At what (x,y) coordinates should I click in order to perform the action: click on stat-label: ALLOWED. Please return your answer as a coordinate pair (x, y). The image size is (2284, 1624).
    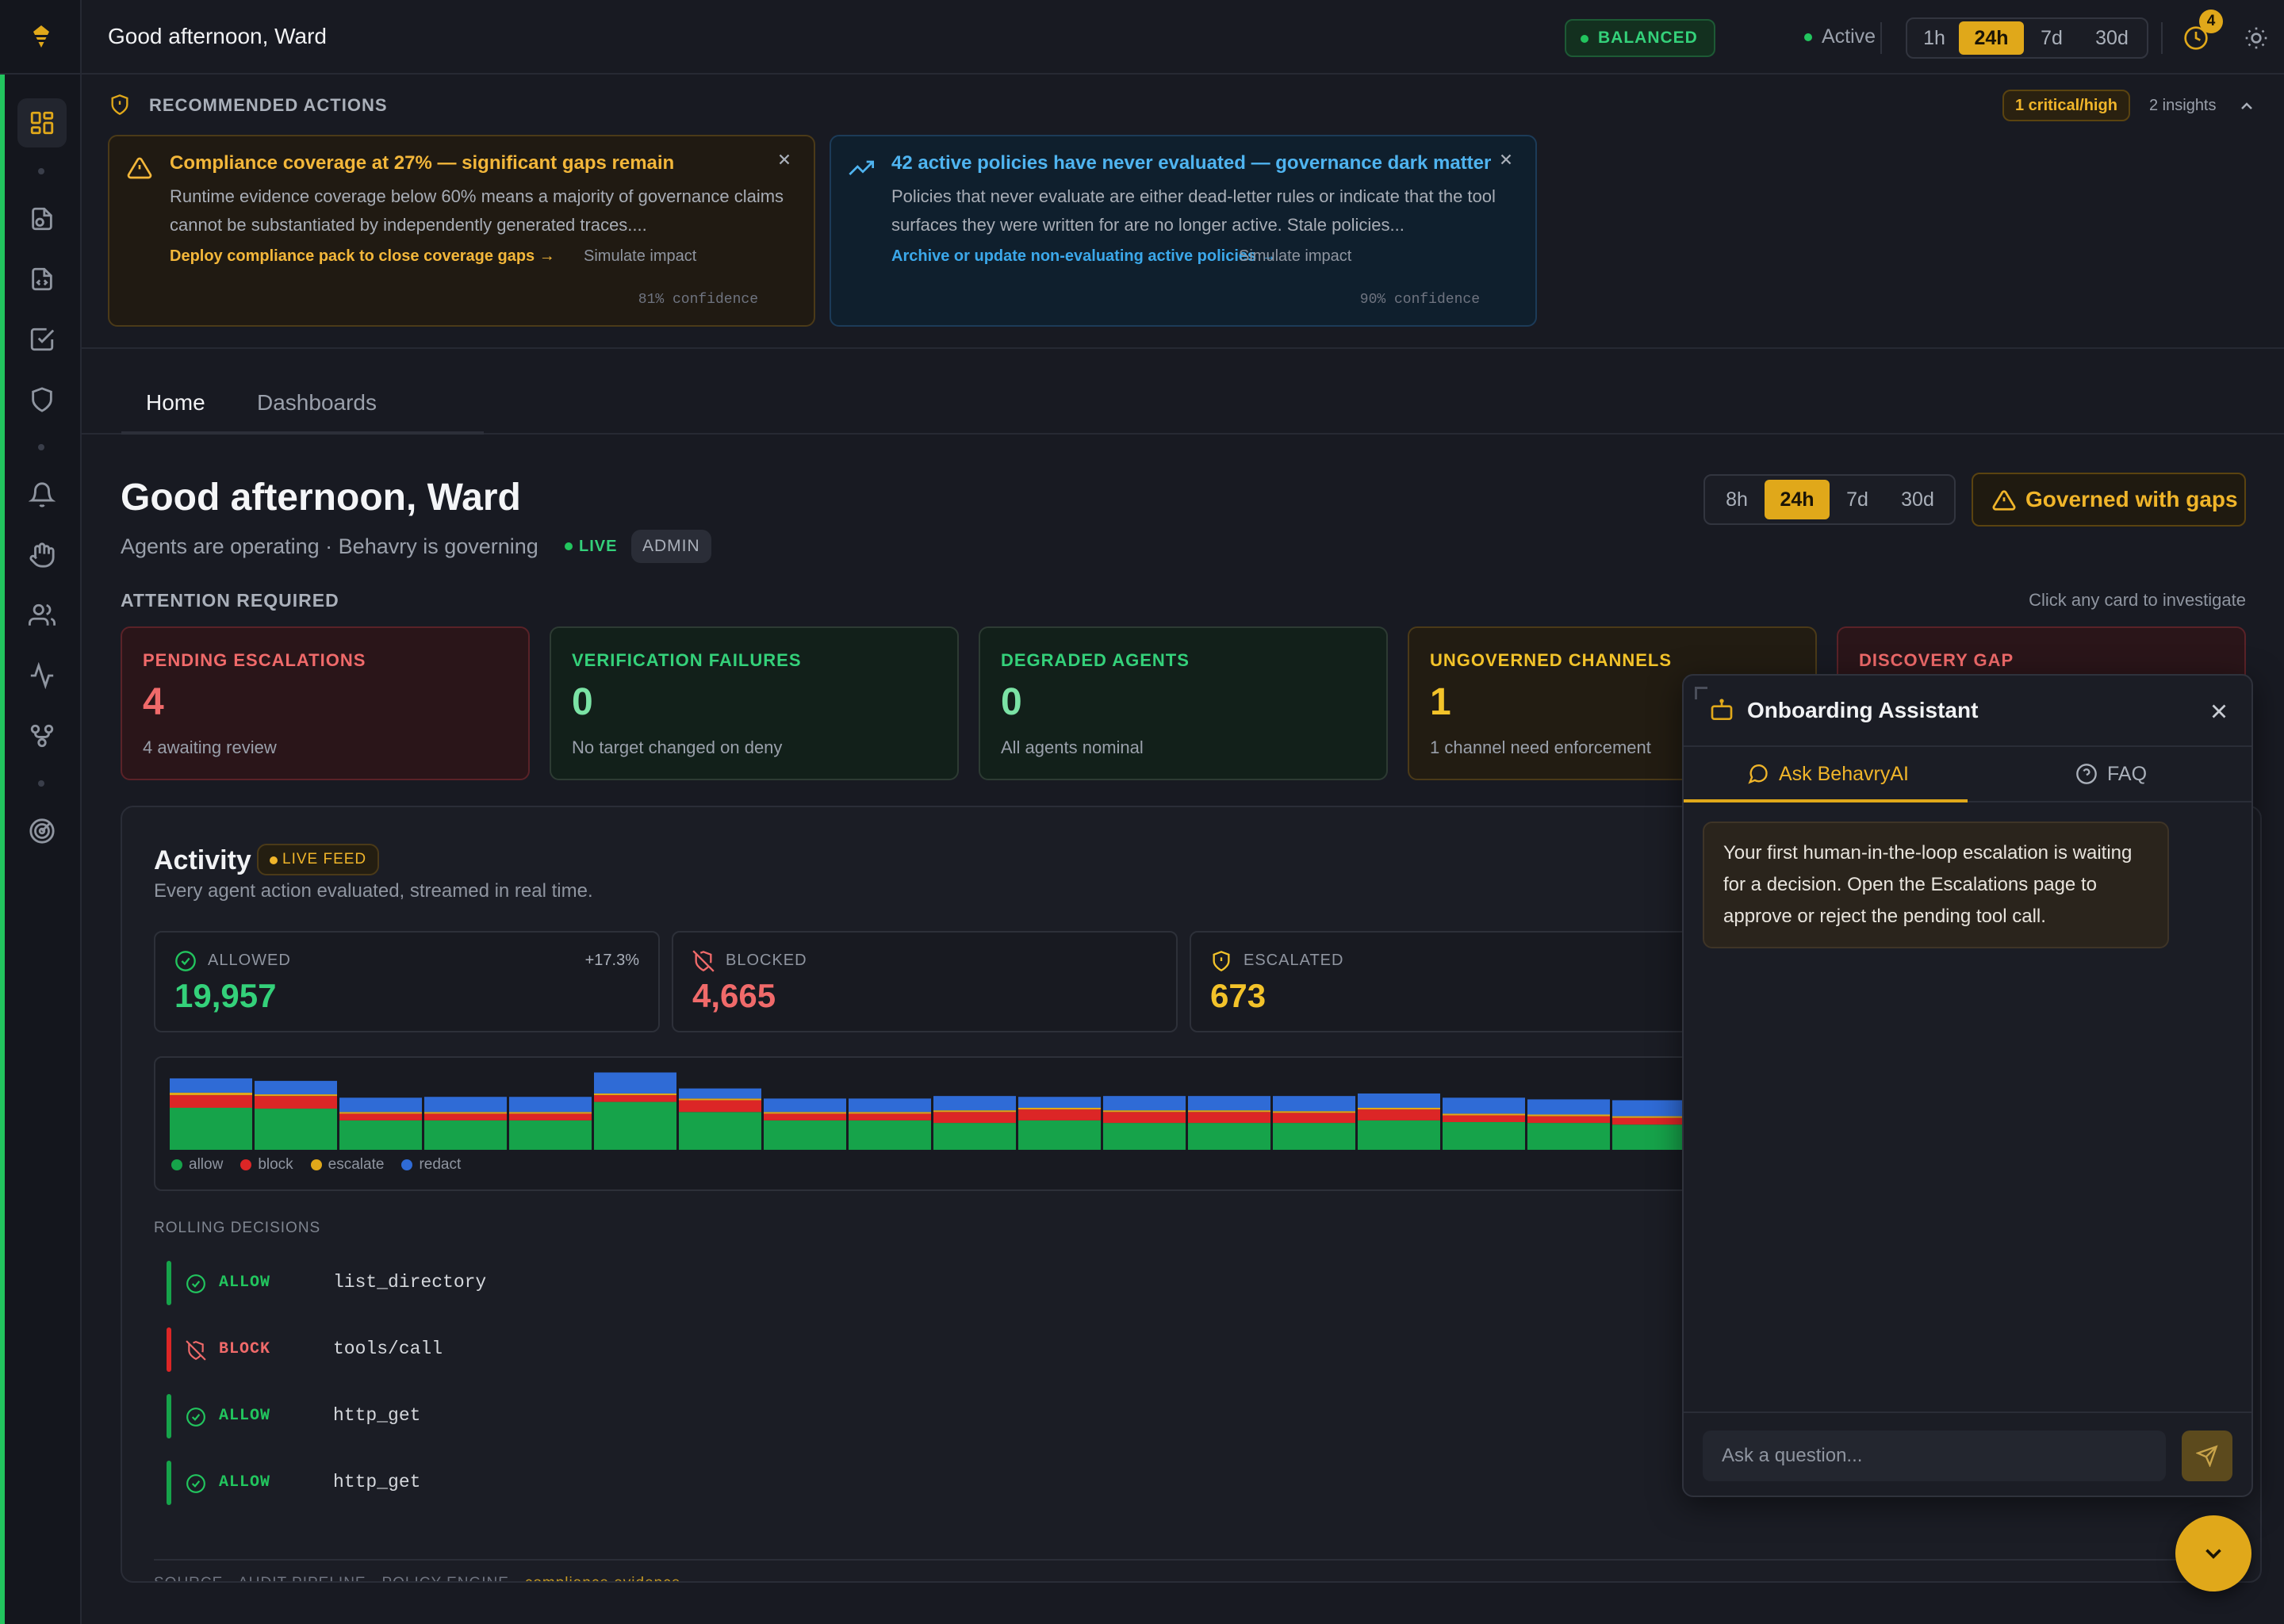
    Looking at the image, I should click on (249, 961).